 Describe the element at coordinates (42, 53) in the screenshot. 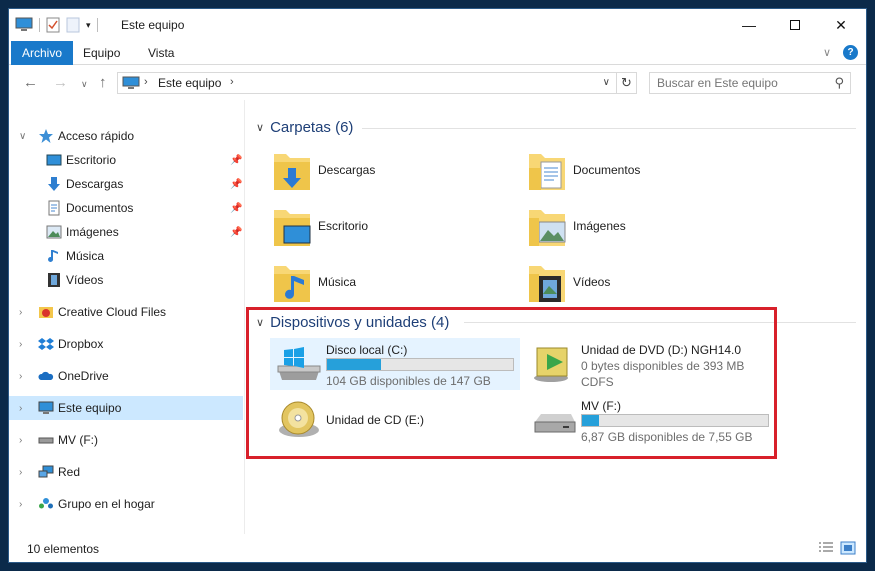

I see `tab-archivo: Archivo` at that location.